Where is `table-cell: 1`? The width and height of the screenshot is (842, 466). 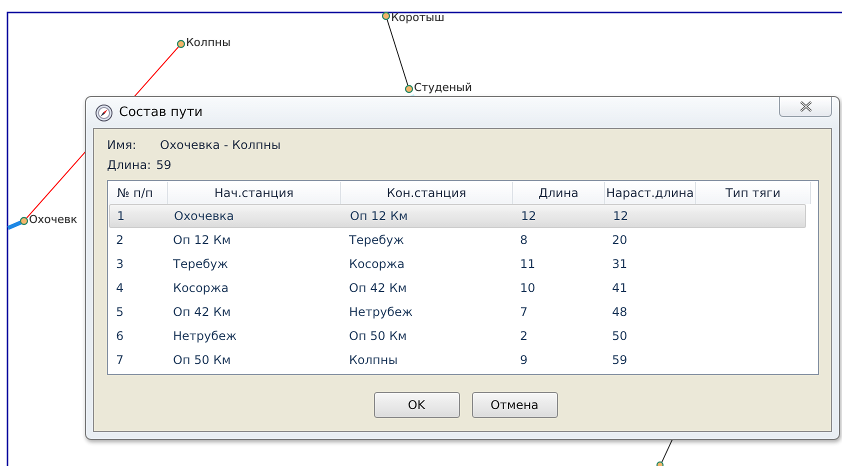
table-cell: 1 is located at coordinates (121, 216).